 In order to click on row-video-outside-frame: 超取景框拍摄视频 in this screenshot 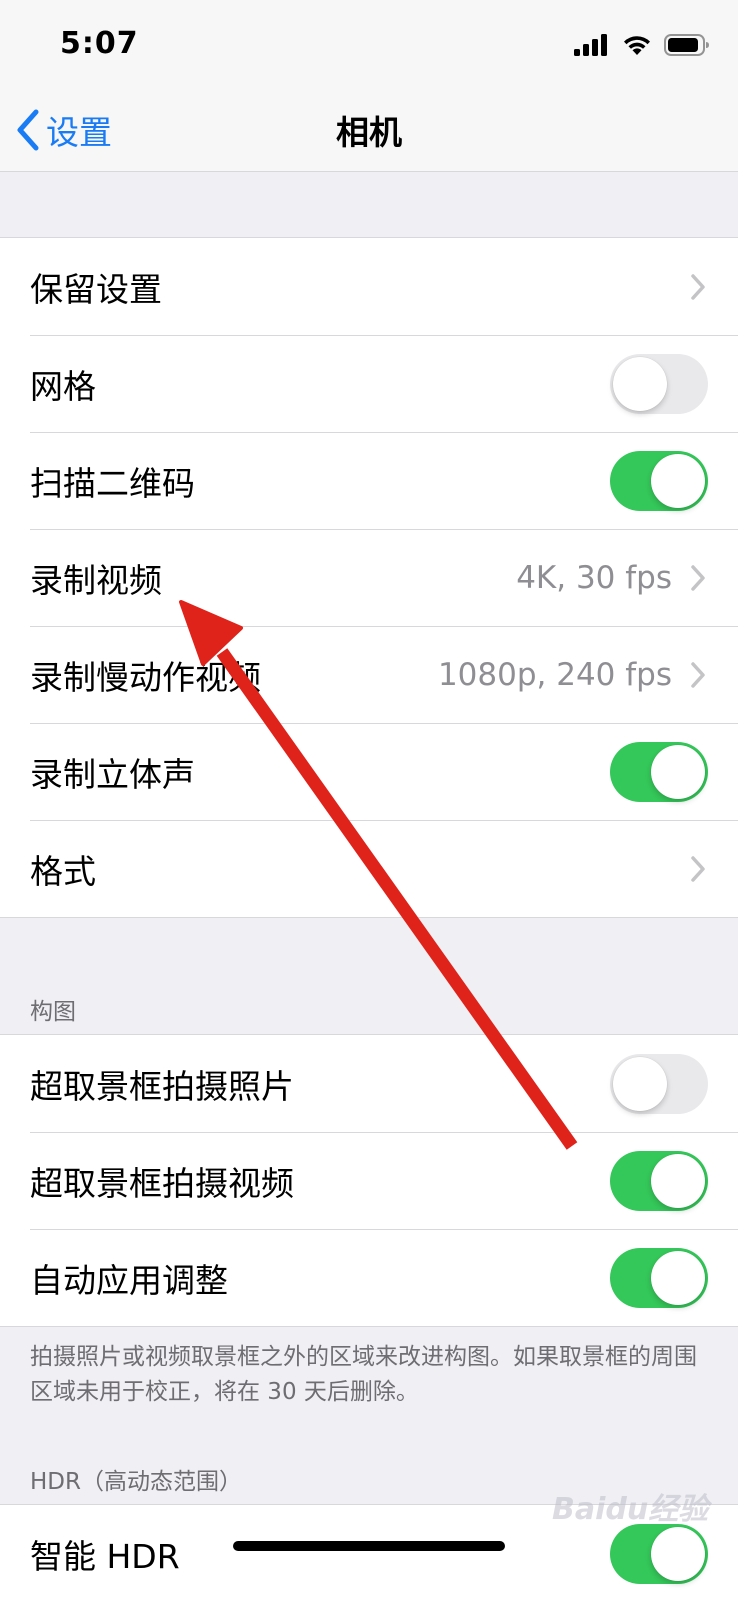, I will do `click(369, 1180)`.